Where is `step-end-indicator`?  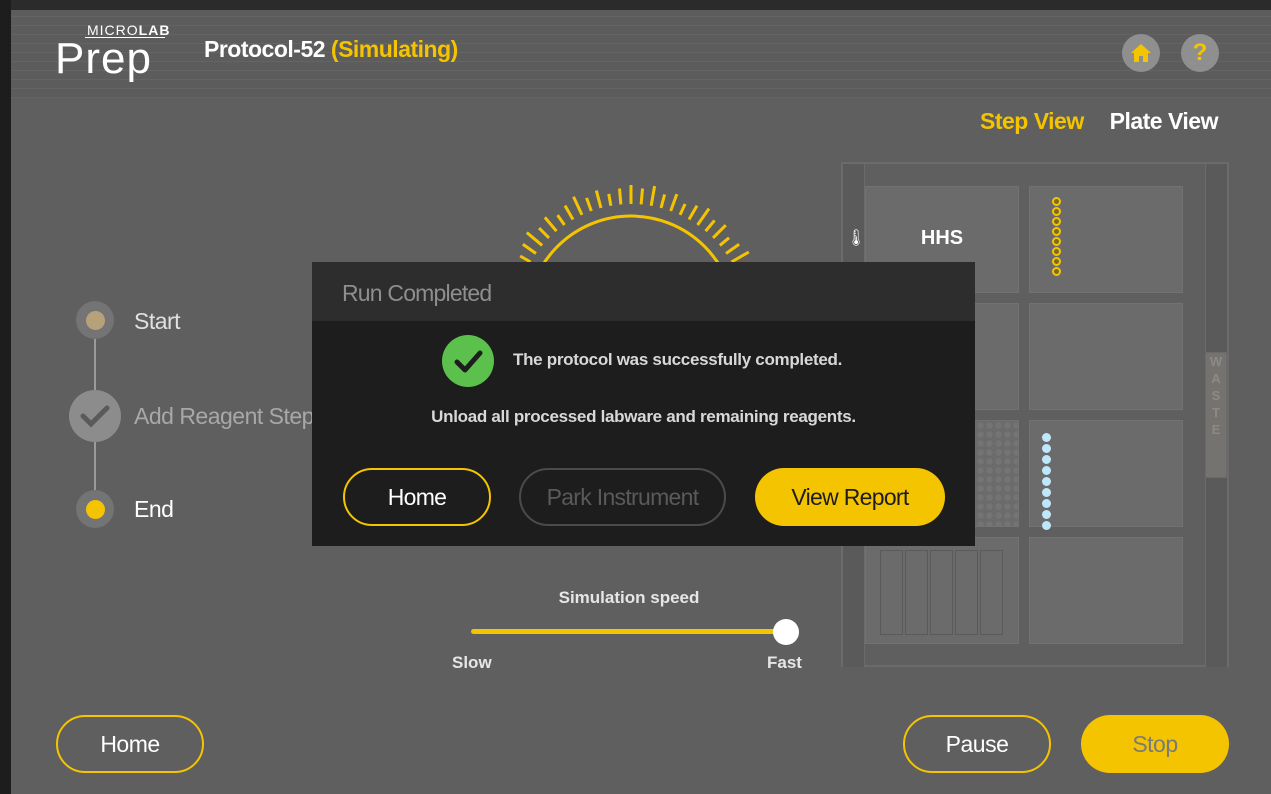 step-end-indicator is located at coordinates (95, 509).